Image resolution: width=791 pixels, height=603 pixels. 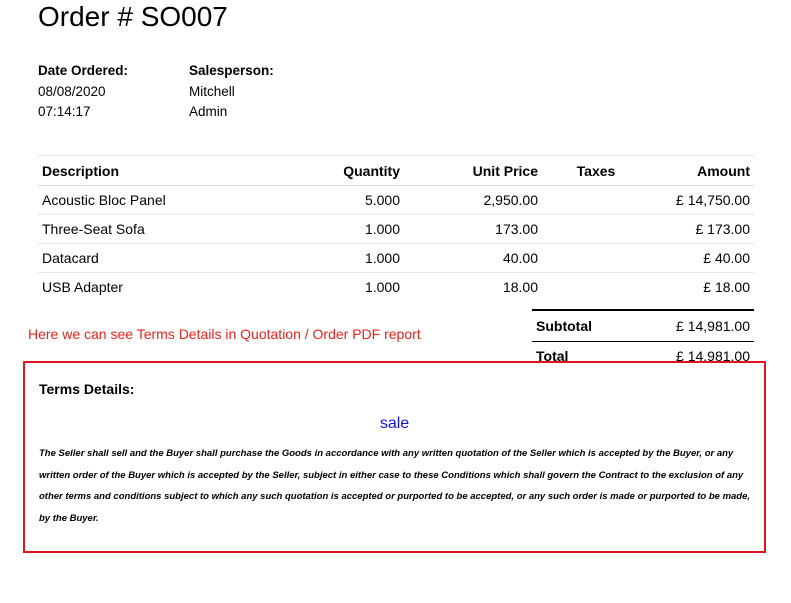 I want to click on cell-amount: £ 14,750.00, so click(x=702, y=200).